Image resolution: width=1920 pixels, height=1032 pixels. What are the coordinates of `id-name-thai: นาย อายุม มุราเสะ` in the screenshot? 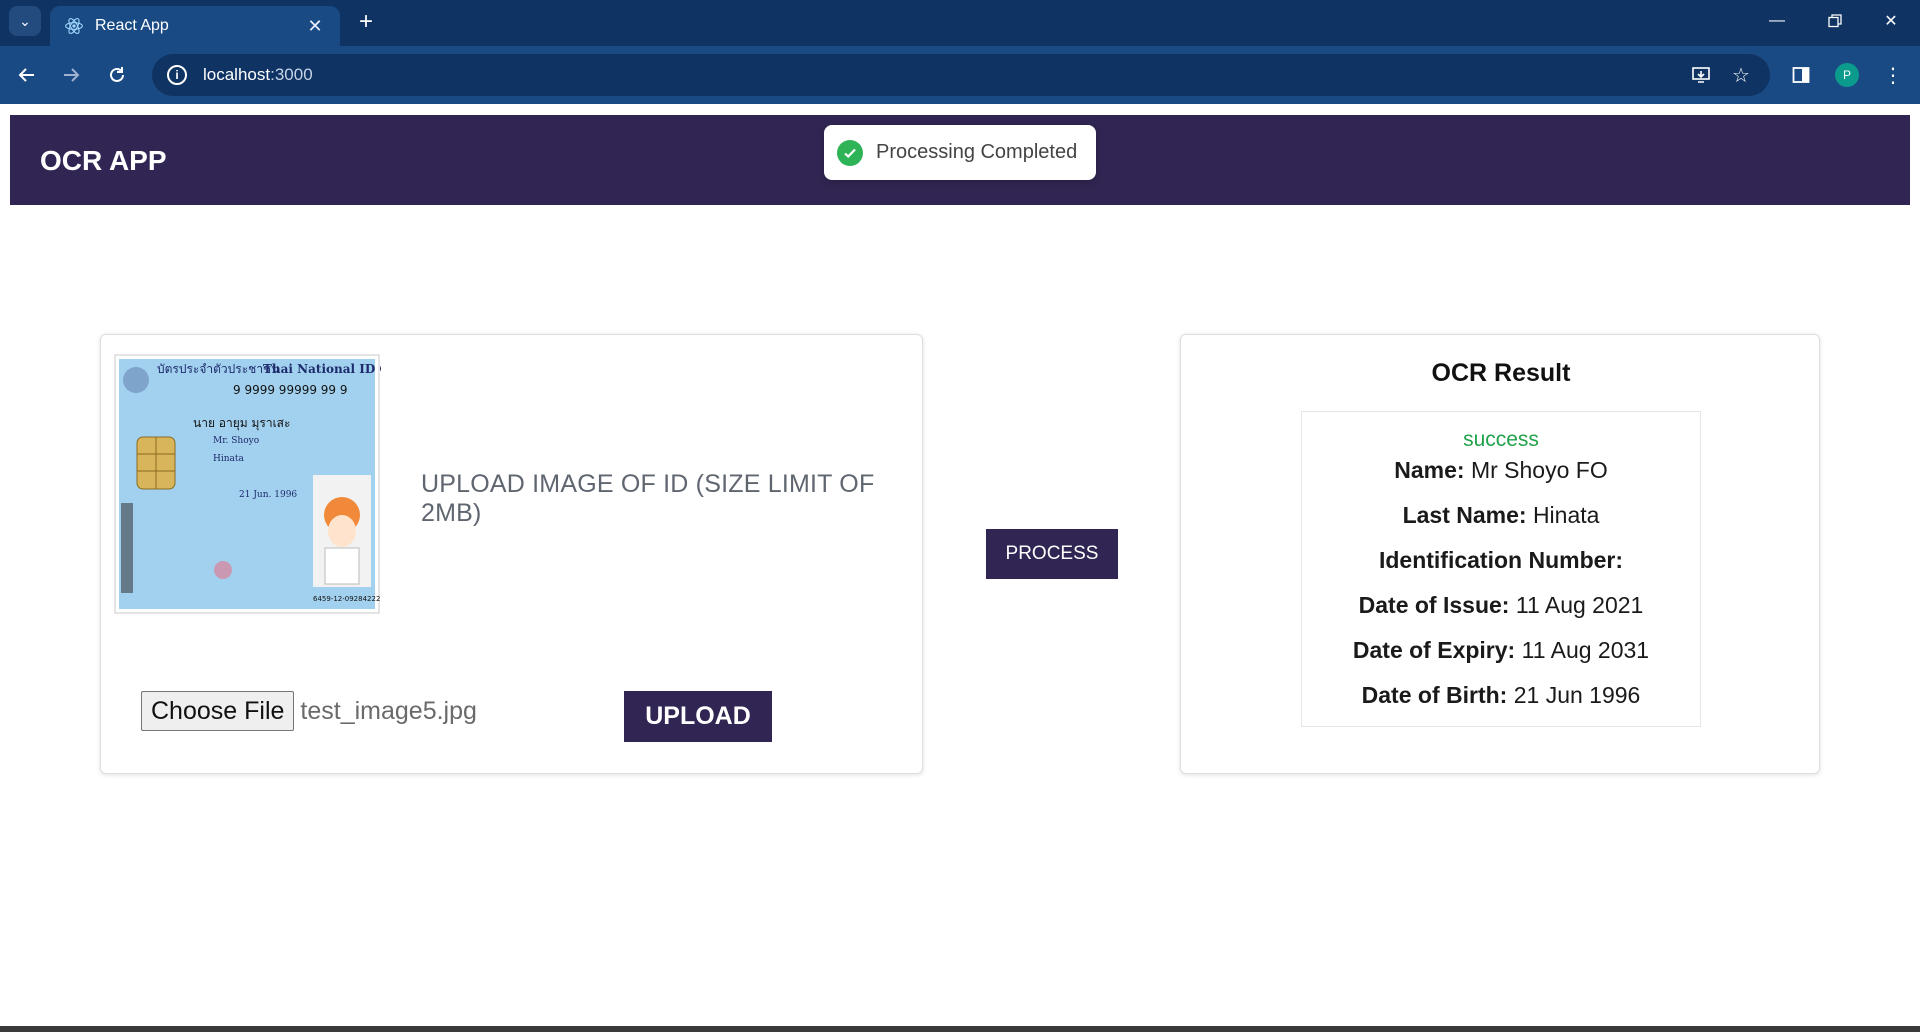 It's located at (241, 423).